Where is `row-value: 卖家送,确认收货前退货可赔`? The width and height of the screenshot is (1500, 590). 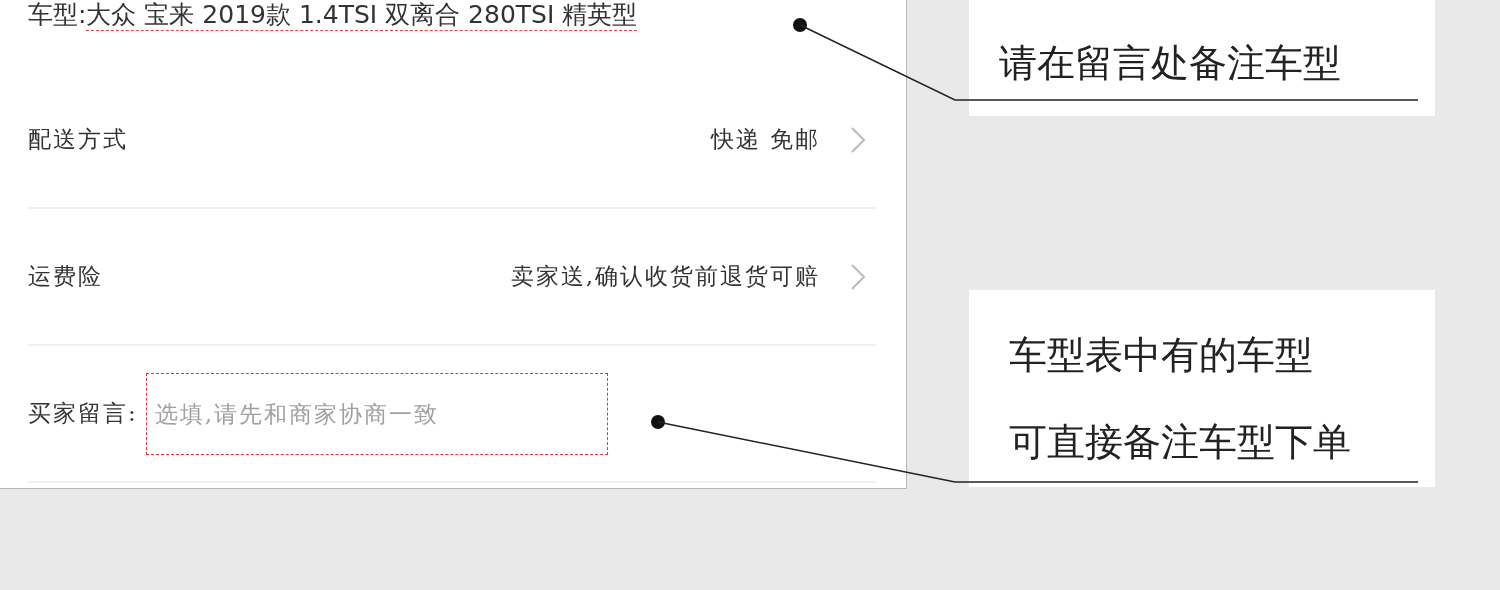
row-value: 卖家送,确认收货前退货可赔 is located at coordinates (665, 276).